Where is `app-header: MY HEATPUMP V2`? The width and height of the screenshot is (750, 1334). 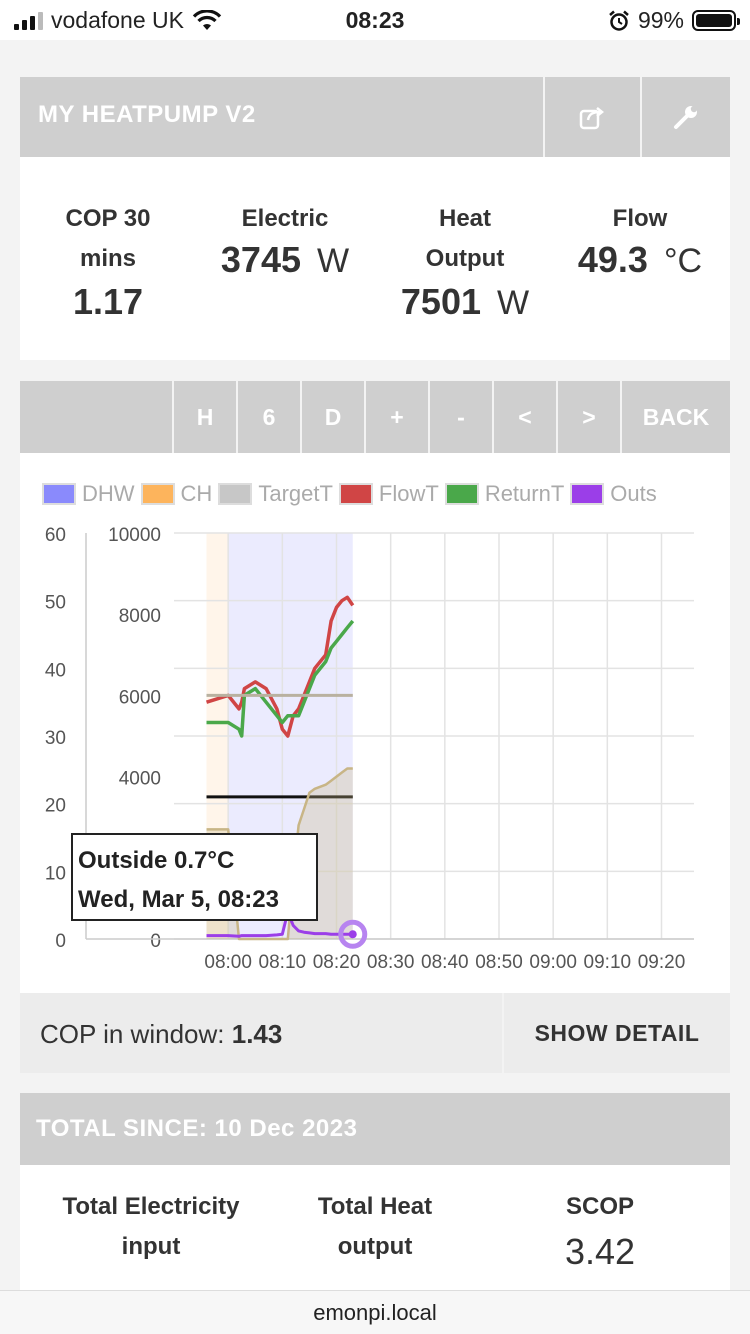 app-header: MY HEATPUMP V2 is located at coordinates (375, 117).